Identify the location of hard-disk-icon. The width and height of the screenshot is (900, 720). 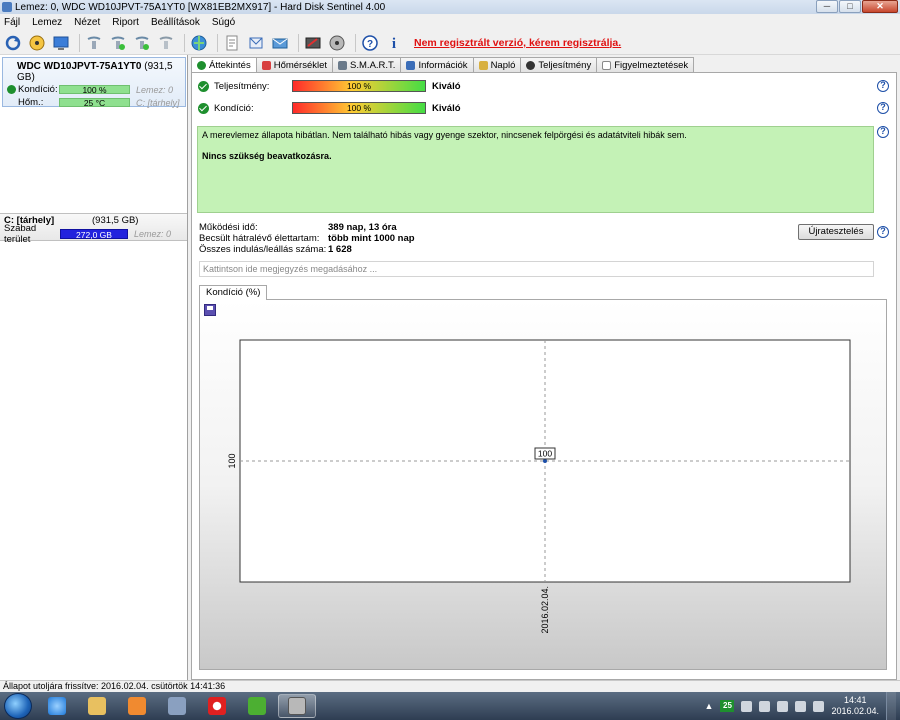
(297, 706).